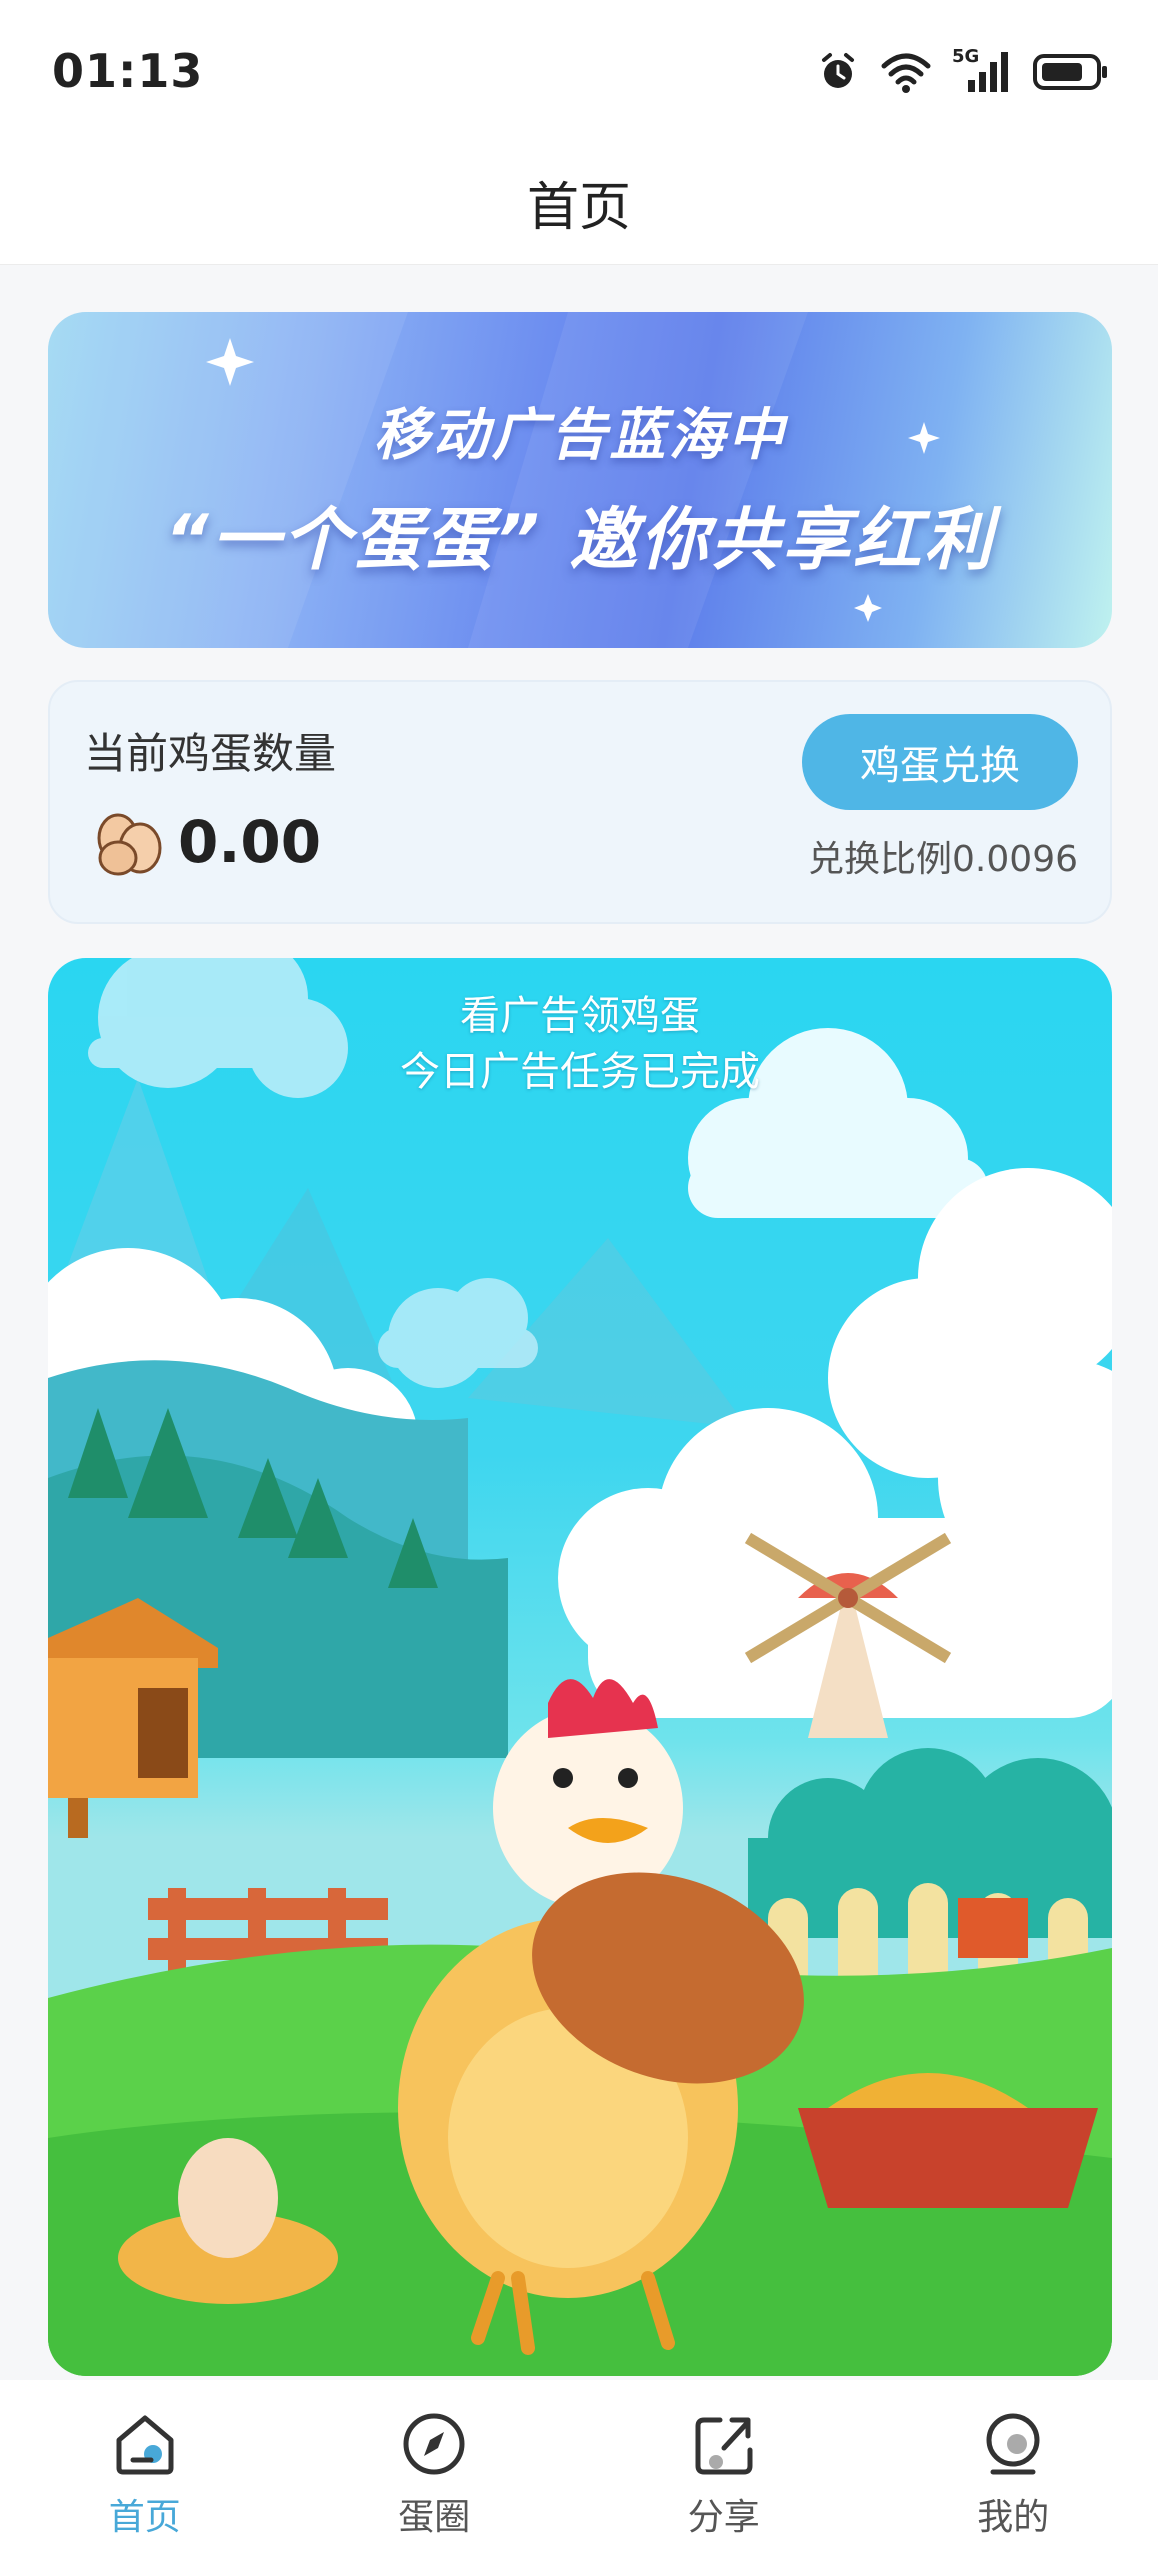 This screenshot has width=1158, height=2560. Describe the element at coordinates (128, 71) in the screenshot. I see `status-time: 01:13` at that location.